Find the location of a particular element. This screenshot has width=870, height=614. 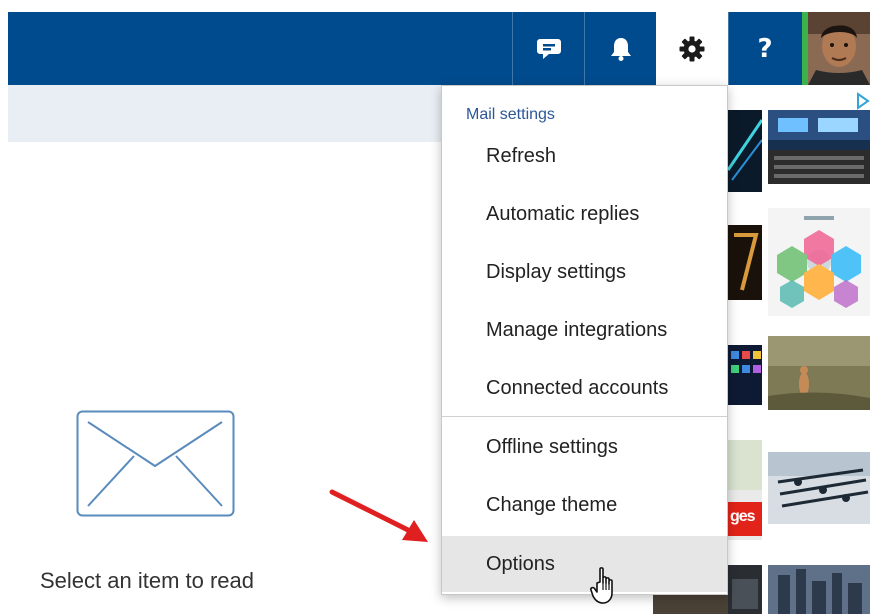

empty-reading-message: Select an item to read is located at coordinates (147, 580).